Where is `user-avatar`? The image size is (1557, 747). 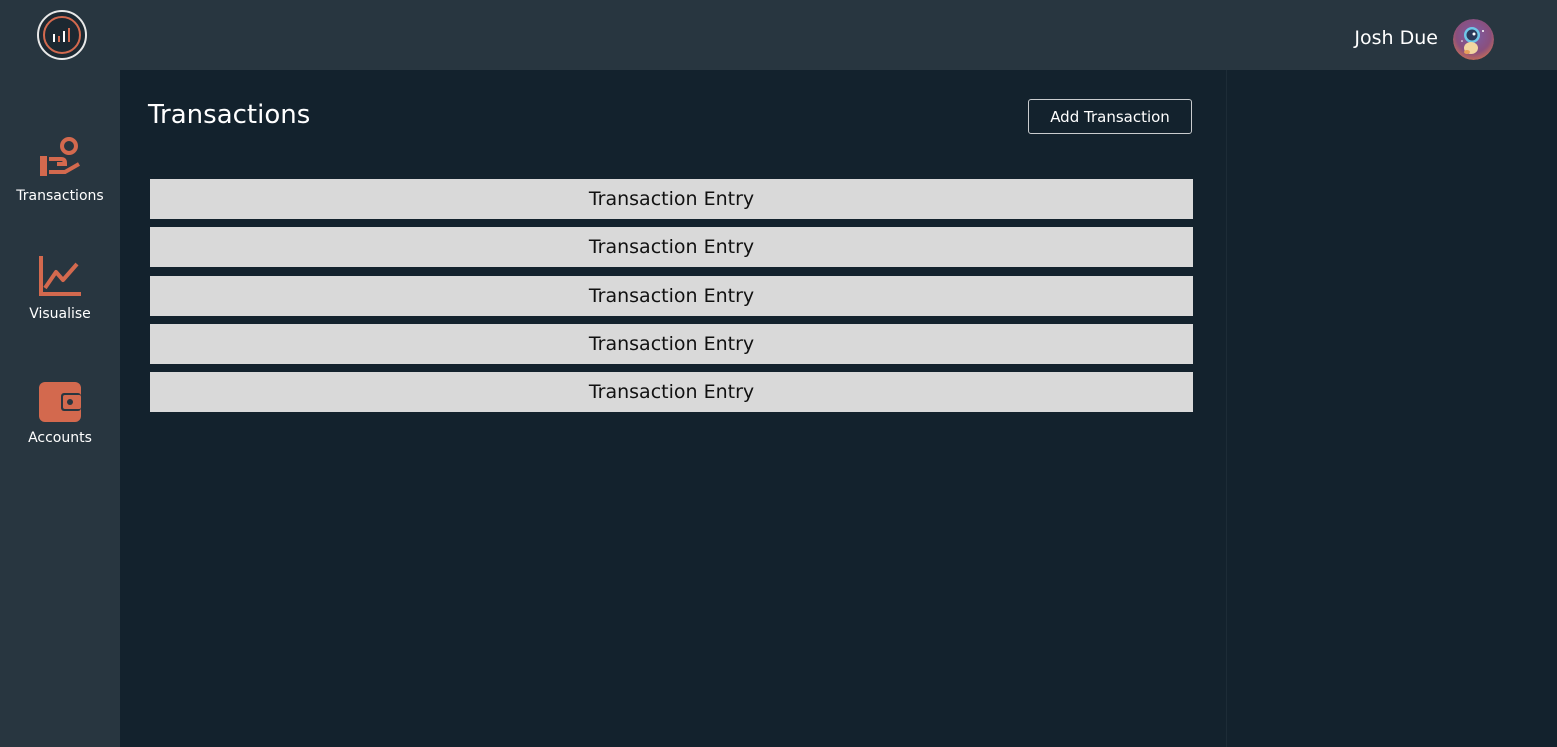
user-avatar is located at coordinates (1473, 39).